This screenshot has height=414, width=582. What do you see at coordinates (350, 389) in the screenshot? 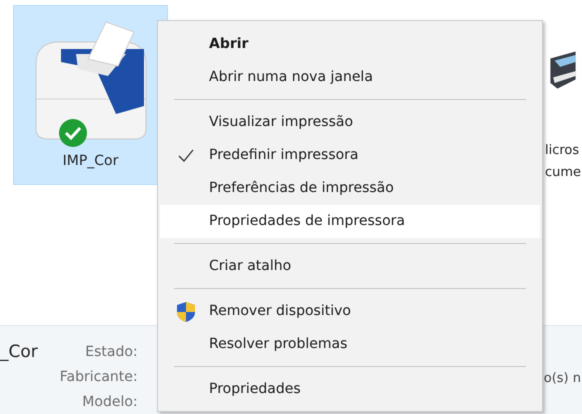
I see `menu-item: Propriedades` at bounding box center [350, 389].